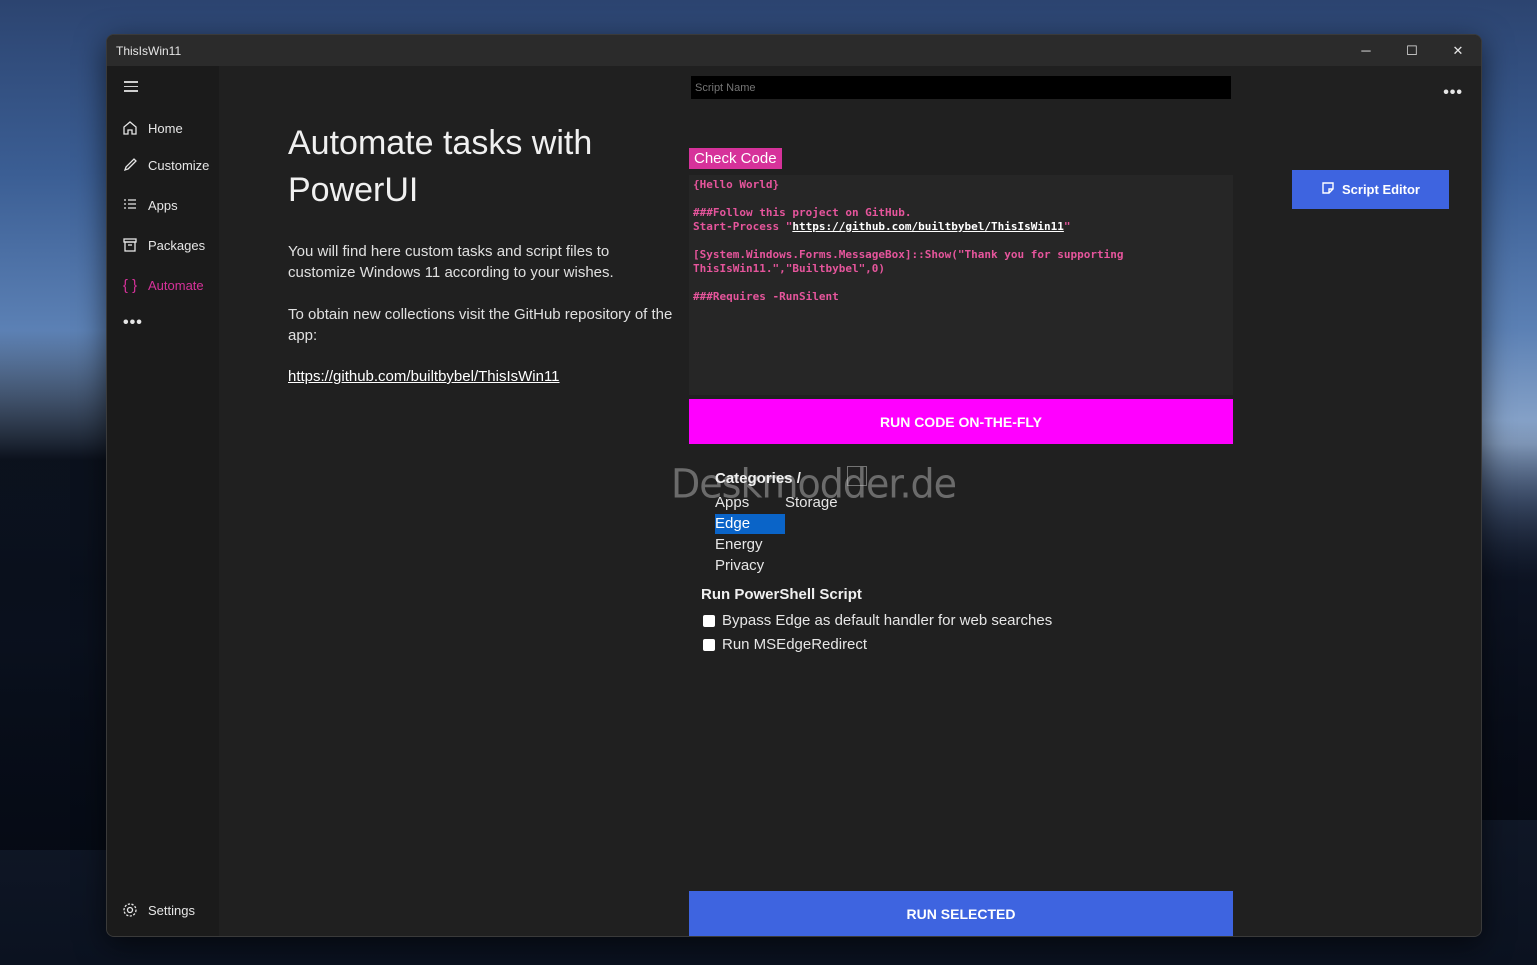 The image size is (1537, 965). I want to click on page-title: Automate tasks with PowerUI, so click(440, 166).